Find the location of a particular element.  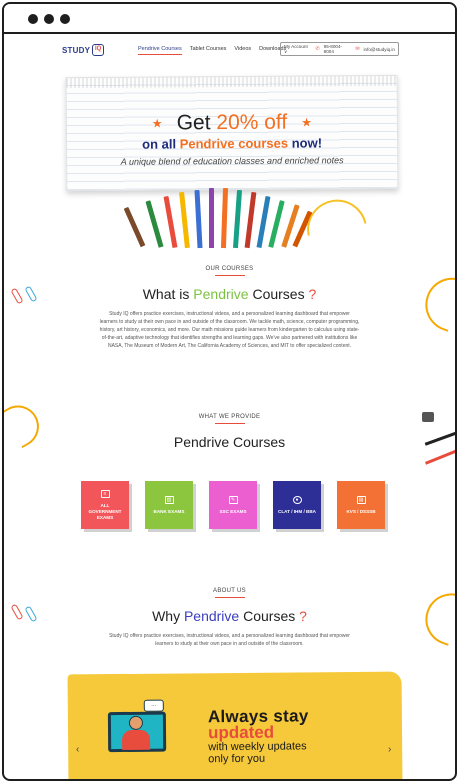

mail-icon: ✉ is located at coordinates (357, 49).